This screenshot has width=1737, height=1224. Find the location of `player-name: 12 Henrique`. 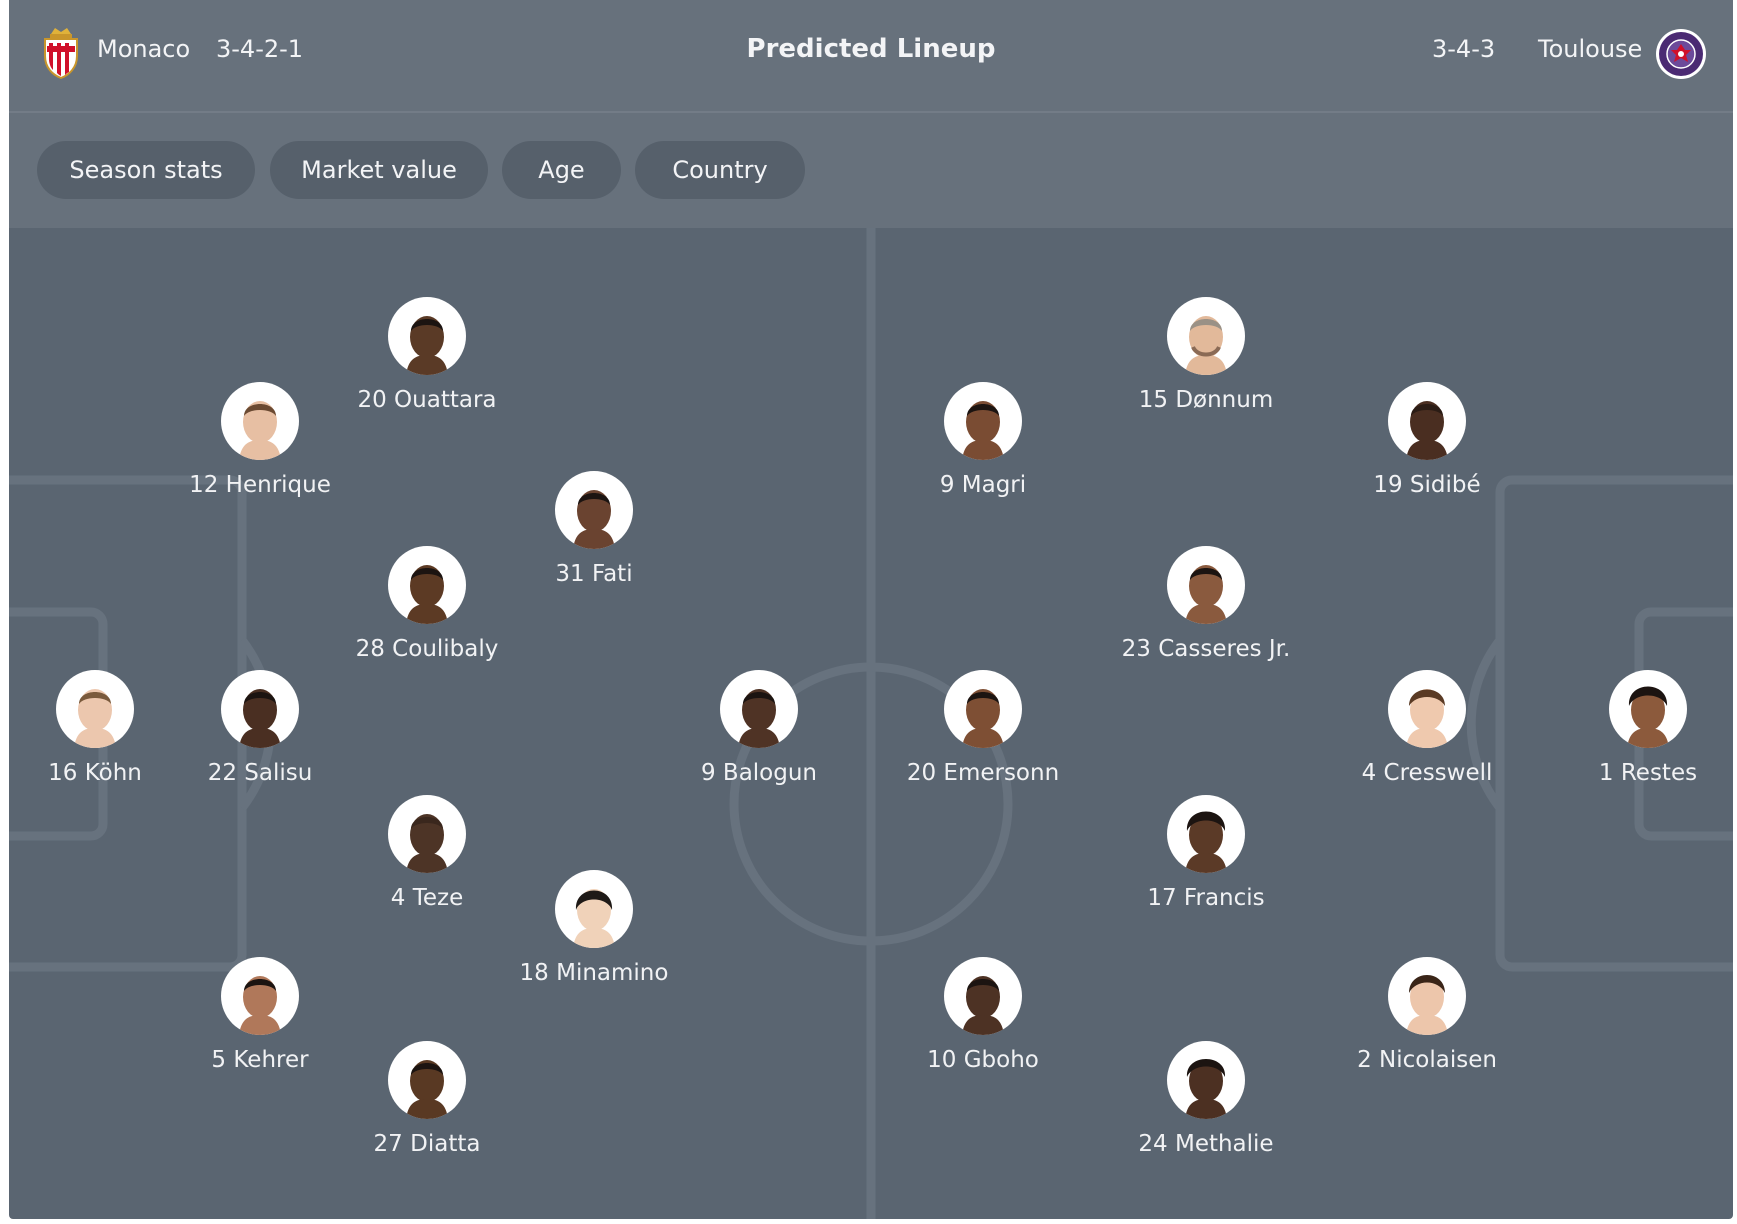

player-name: 12 Henrique is located at coordinates (260, 485).